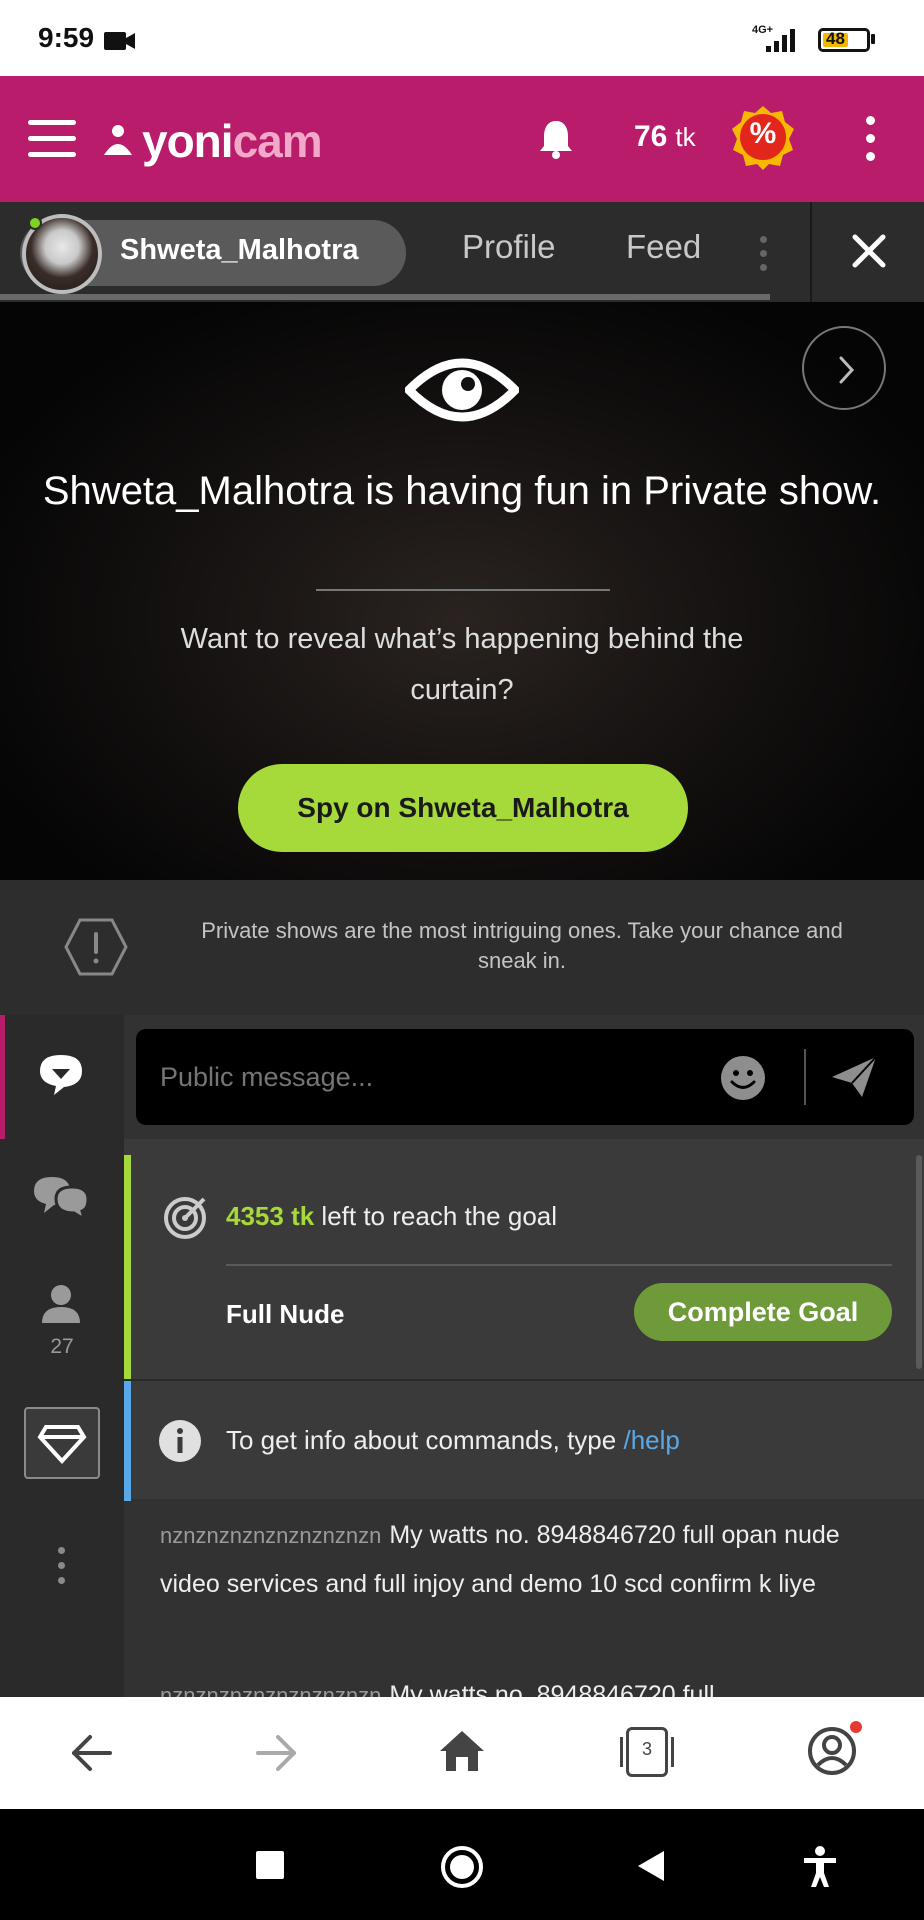 The image size is (924, 1920). What do you see at coordinates (462, 1867) in the screenshot?
I see `home-circle-icon` at bounding box center [462, 1867].